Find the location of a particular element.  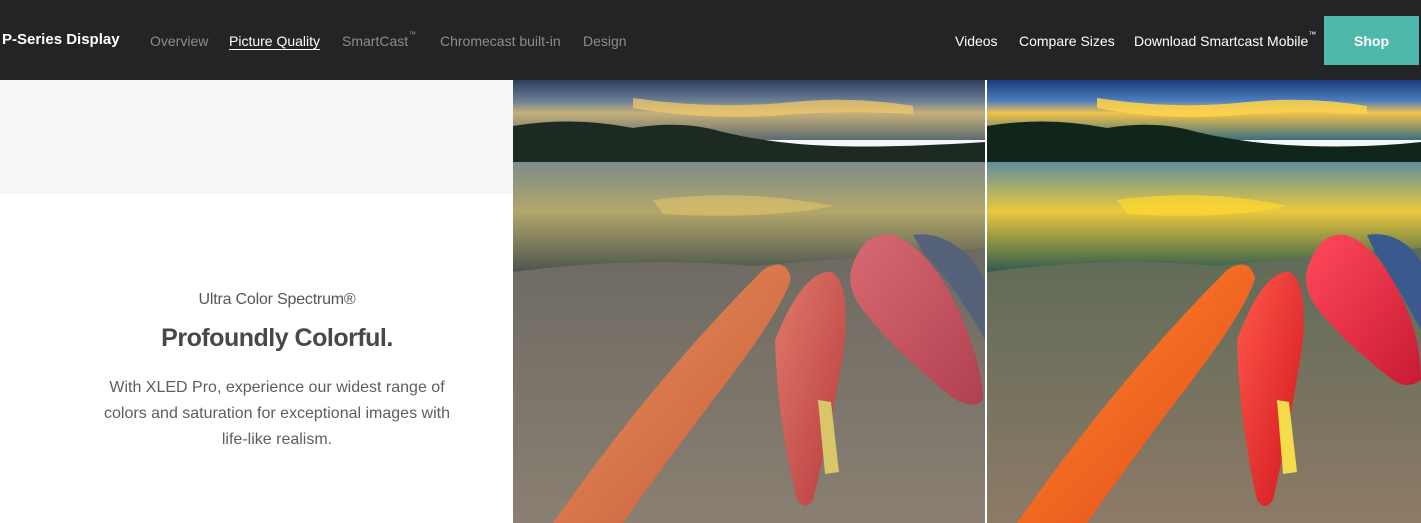

nav-smartcast-link: SmartCast™ is located at coordinates (379, 39).